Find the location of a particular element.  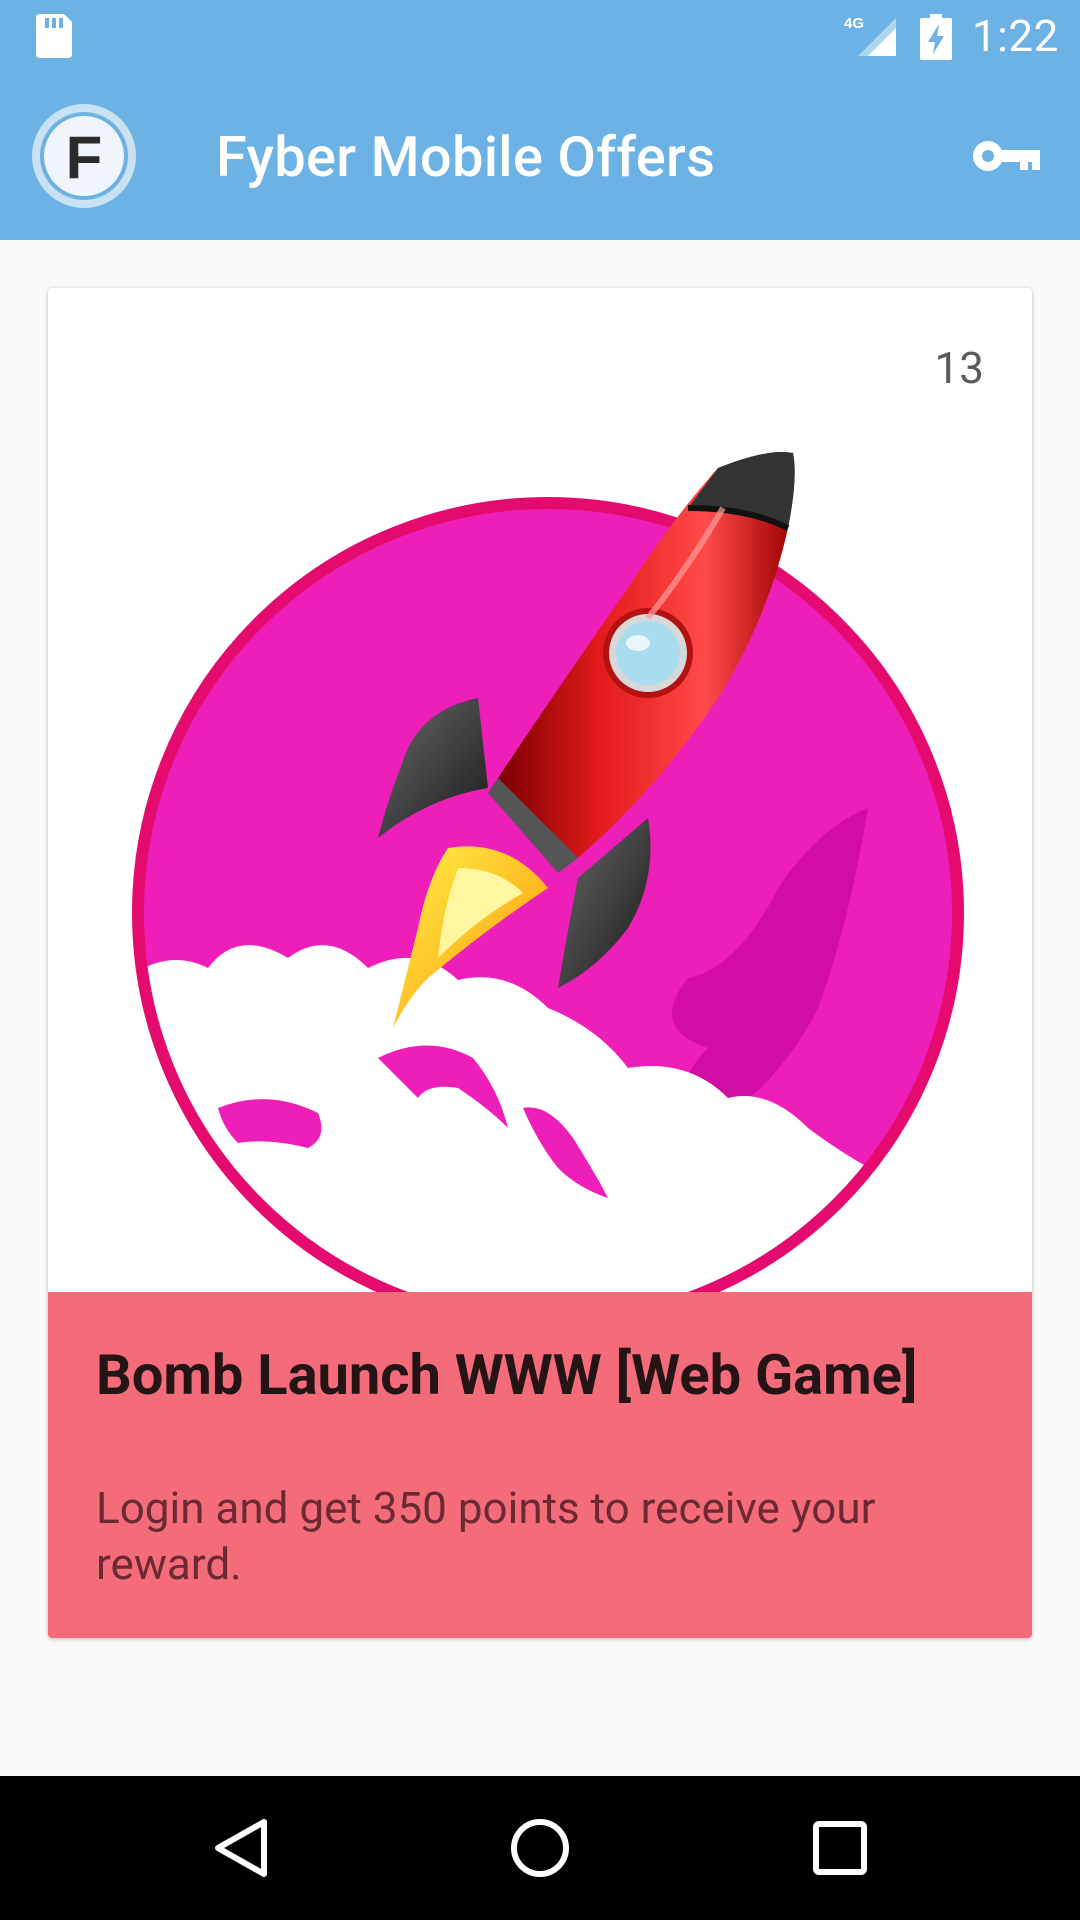

fyber-logo-icon: F is located at coordinates (84, 156).